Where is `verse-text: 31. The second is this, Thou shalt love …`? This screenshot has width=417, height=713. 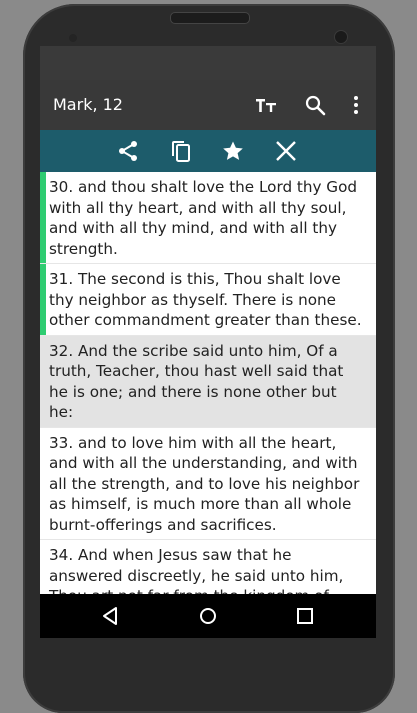 verse-text: 31. The second is this, Thou shalt love … is located at coordinates (205, 299).